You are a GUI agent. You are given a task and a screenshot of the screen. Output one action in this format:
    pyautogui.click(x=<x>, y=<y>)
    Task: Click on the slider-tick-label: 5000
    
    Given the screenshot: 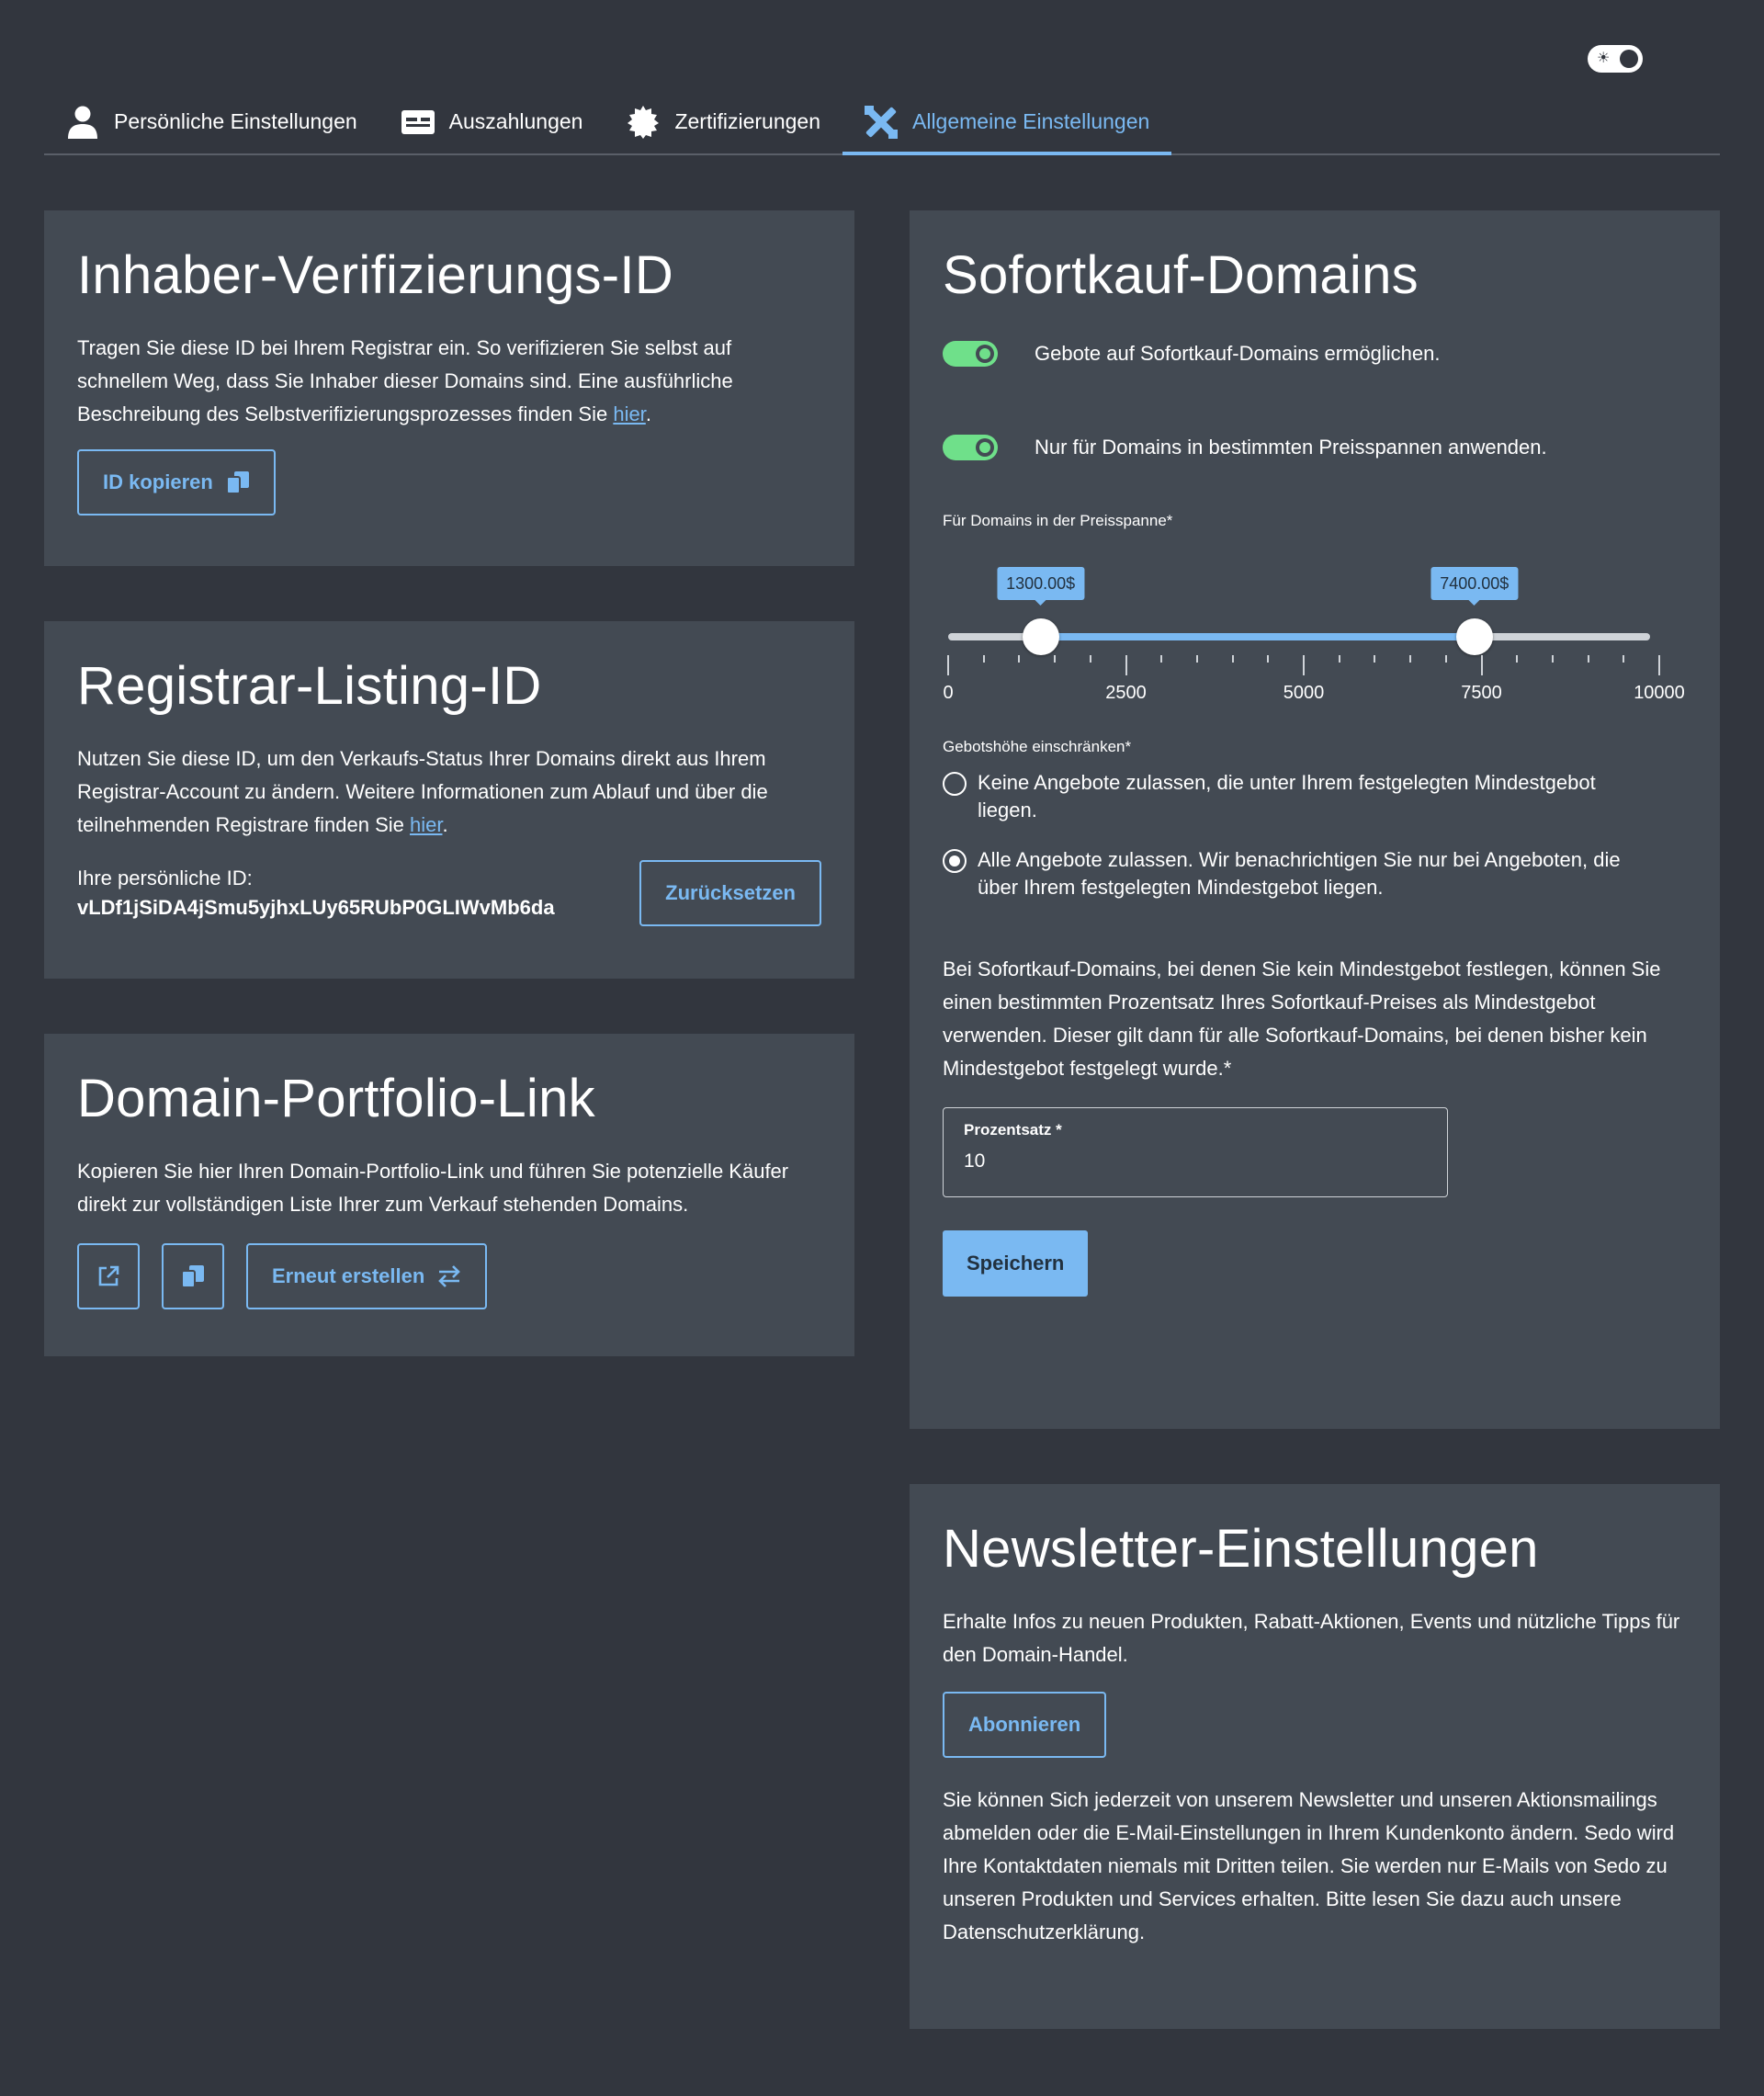 What is the action you would take?
    pyautogui.click(x=1304, y=693)
    